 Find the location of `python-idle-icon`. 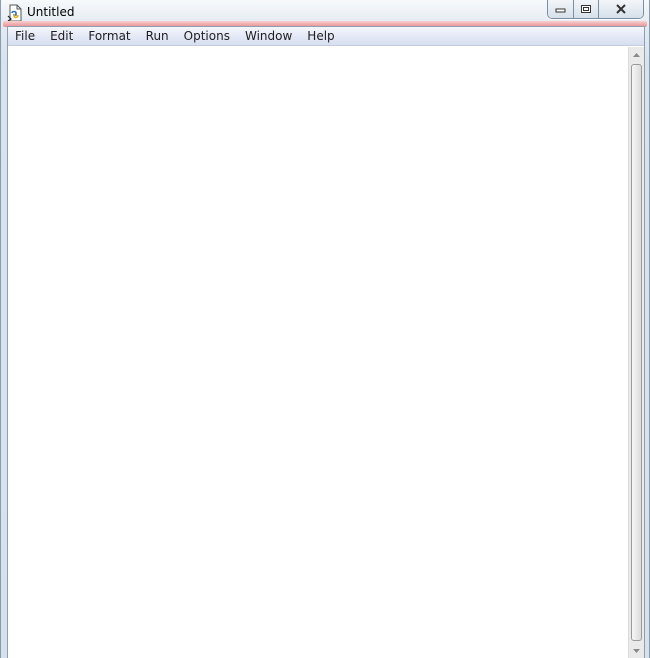

python-idle-icon is located at coordinates (14, 13).